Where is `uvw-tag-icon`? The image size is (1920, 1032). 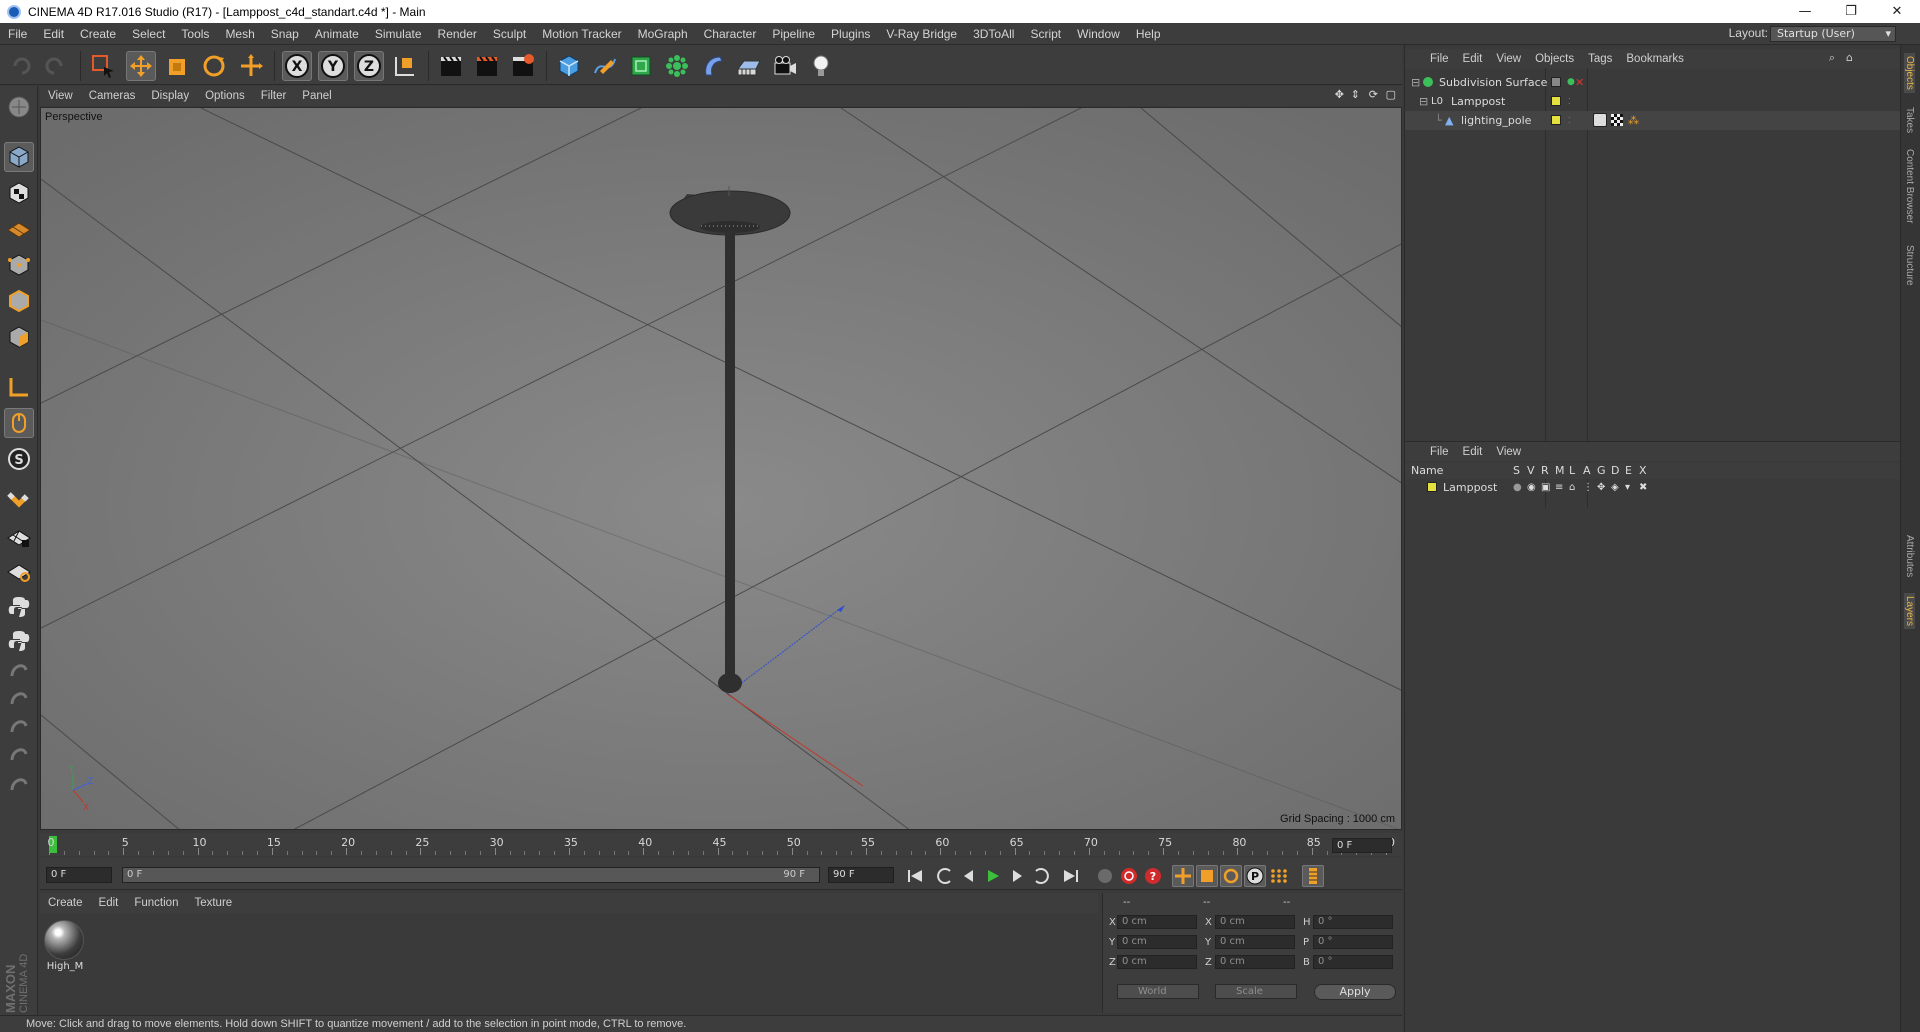 uvw-tag-icon is located at coordinates (1617, 120).